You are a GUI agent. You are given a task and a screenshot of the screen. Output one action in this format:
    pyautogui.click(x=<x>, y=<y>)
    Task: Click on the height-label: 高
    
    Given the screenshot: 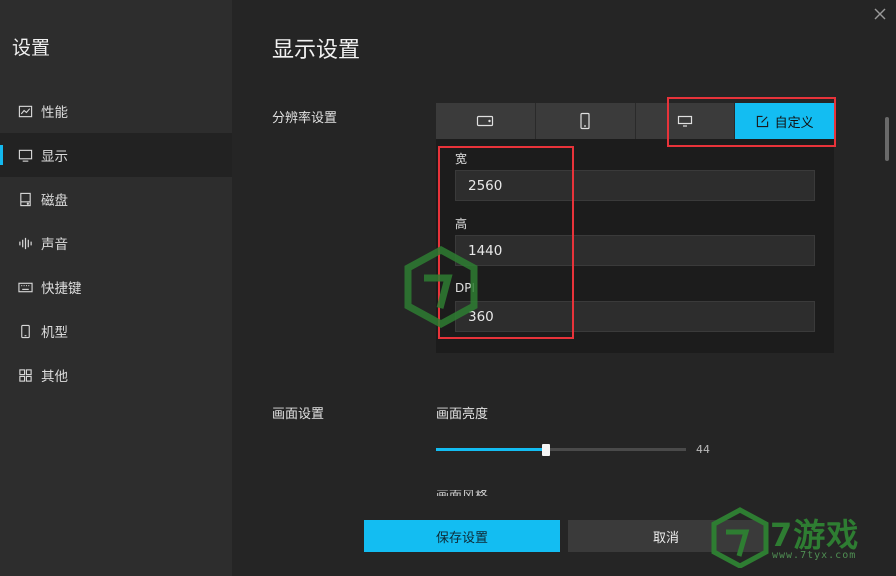 What is the action you would take?
    pyautogui.click(x=461, y=224)
    